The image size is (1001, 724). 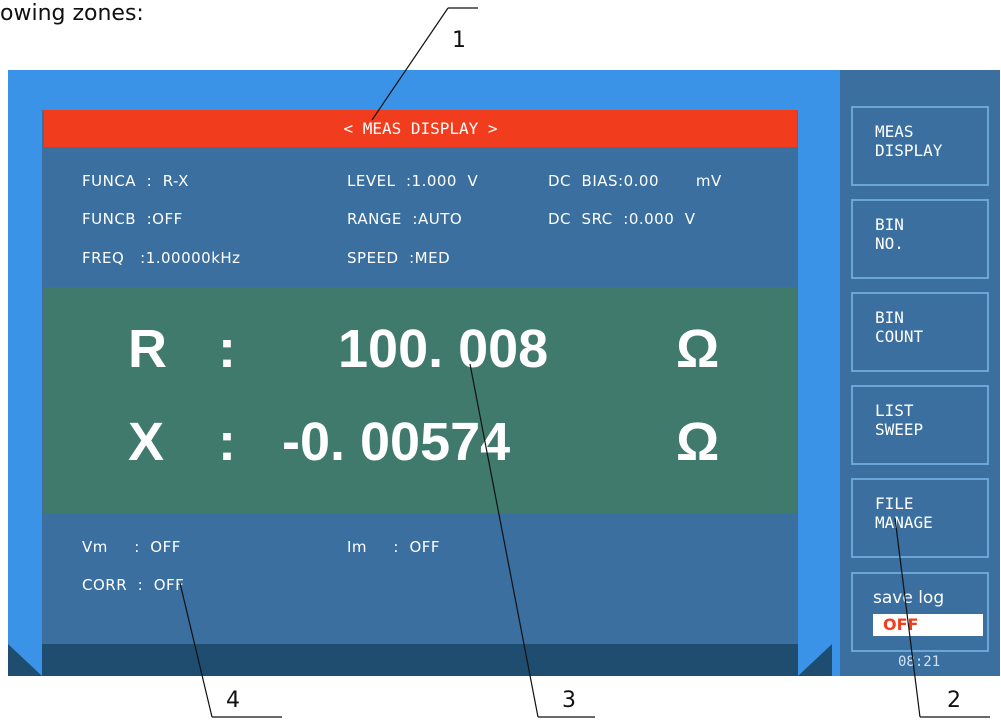 I want to click on callout-2-leader, so click(x=907, y=617).